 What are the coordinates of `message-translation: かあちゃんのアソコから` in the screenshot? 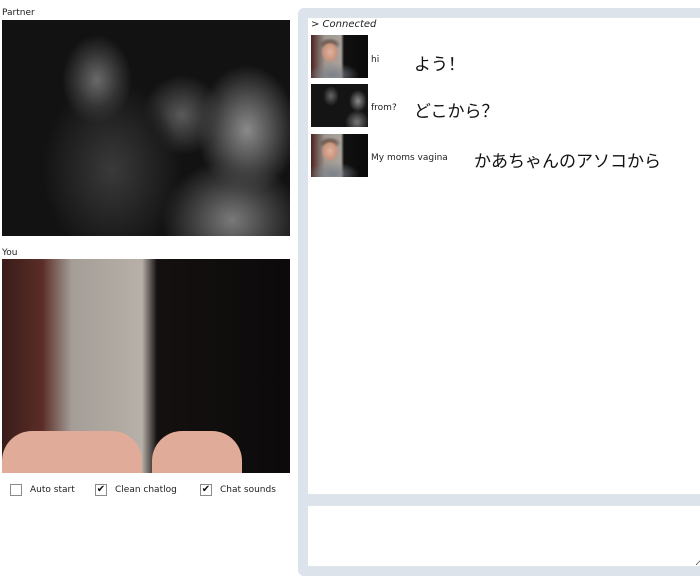 It's located at (567, 162).